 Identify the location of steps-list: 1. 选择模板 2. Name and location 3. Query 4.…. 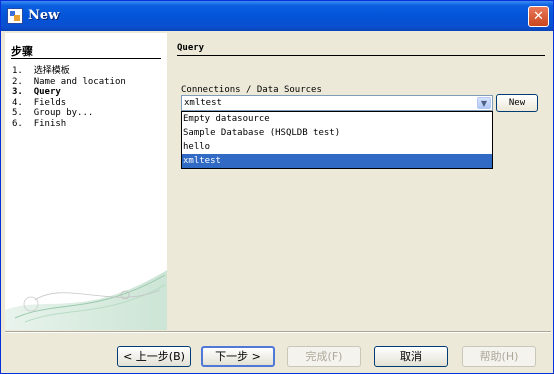
(69, 97).